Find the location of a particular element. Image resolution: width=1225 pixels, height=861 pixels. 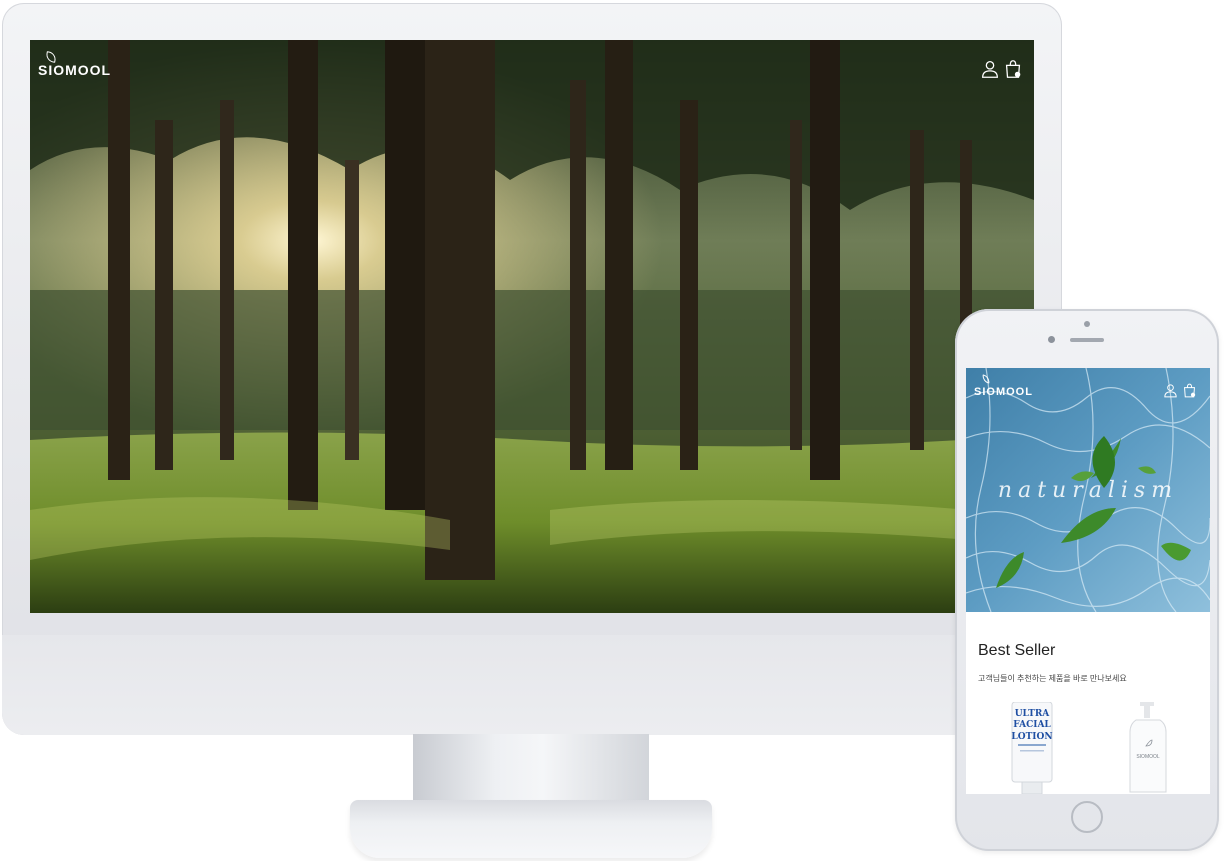

phone-home-button is located at coordinates (1087, 817).